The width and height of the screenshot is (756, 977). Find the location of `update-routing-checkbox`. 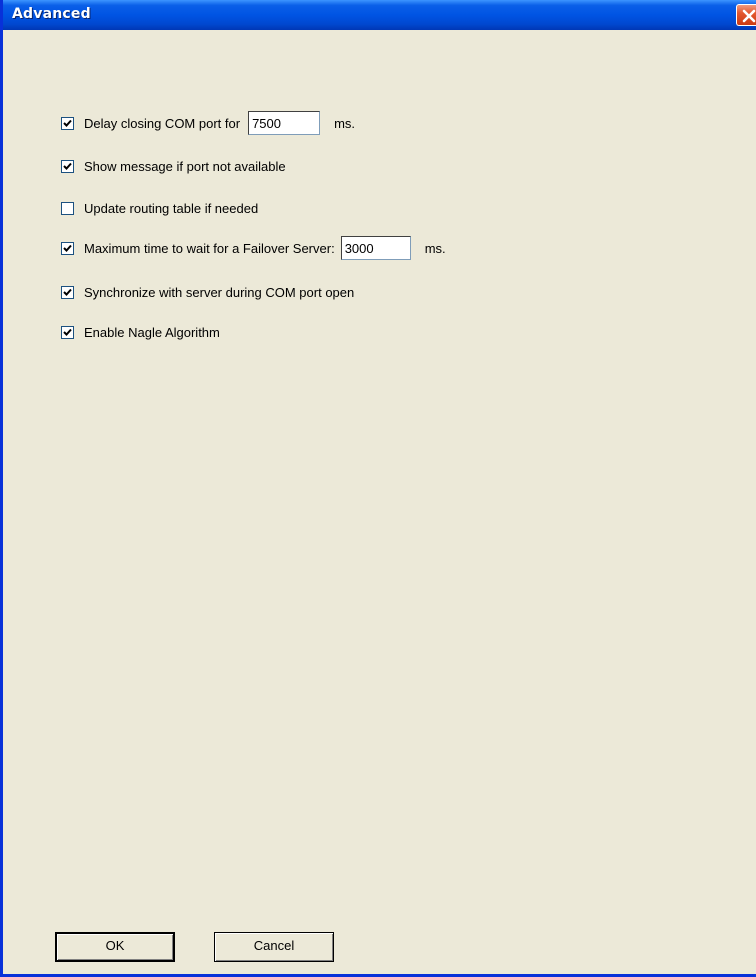

update-routing-checkbox is located at coordinates (67, 208).